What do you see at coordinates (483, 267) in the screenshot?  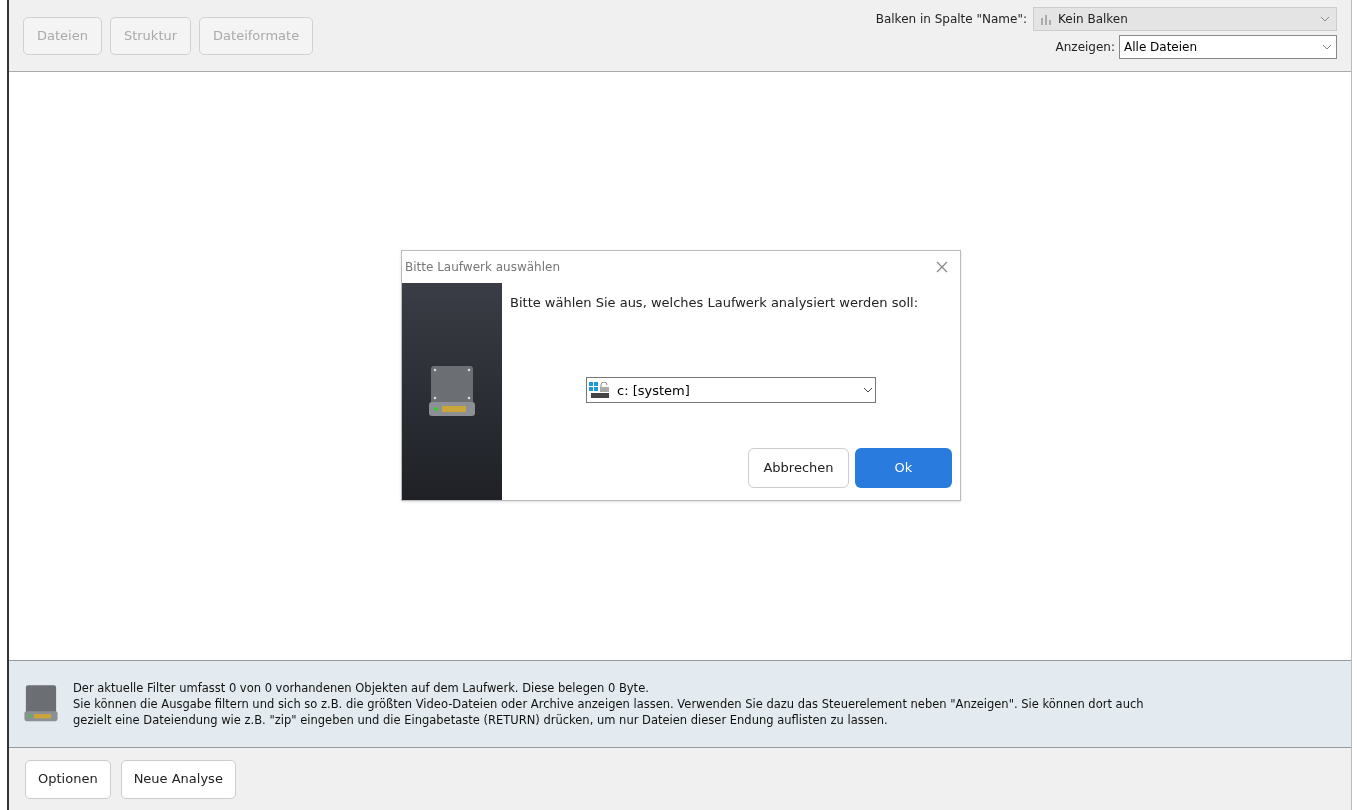 I see `dialog-title: Bitte Laufwerk auswählen` at bounding box center [483, 267].